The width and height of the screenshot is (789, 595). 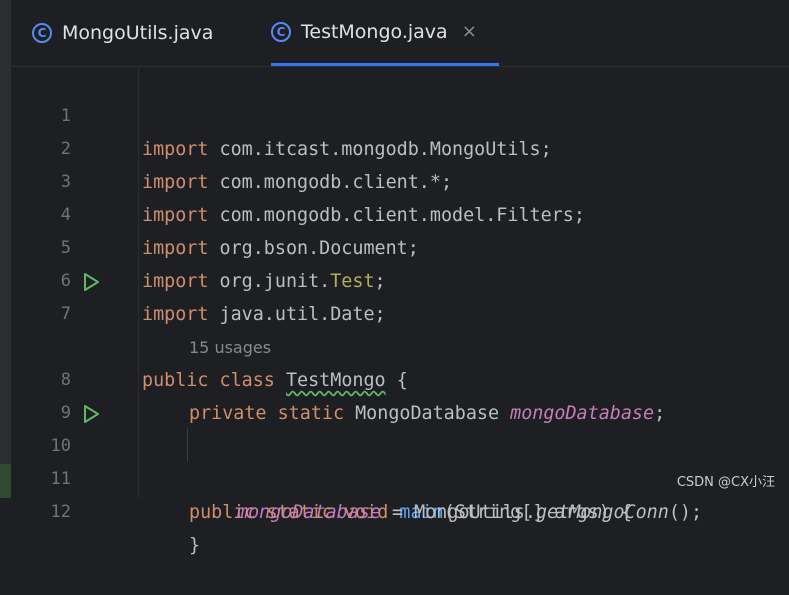 I want to click on tool-window-strip, so click(x=5, y=249).